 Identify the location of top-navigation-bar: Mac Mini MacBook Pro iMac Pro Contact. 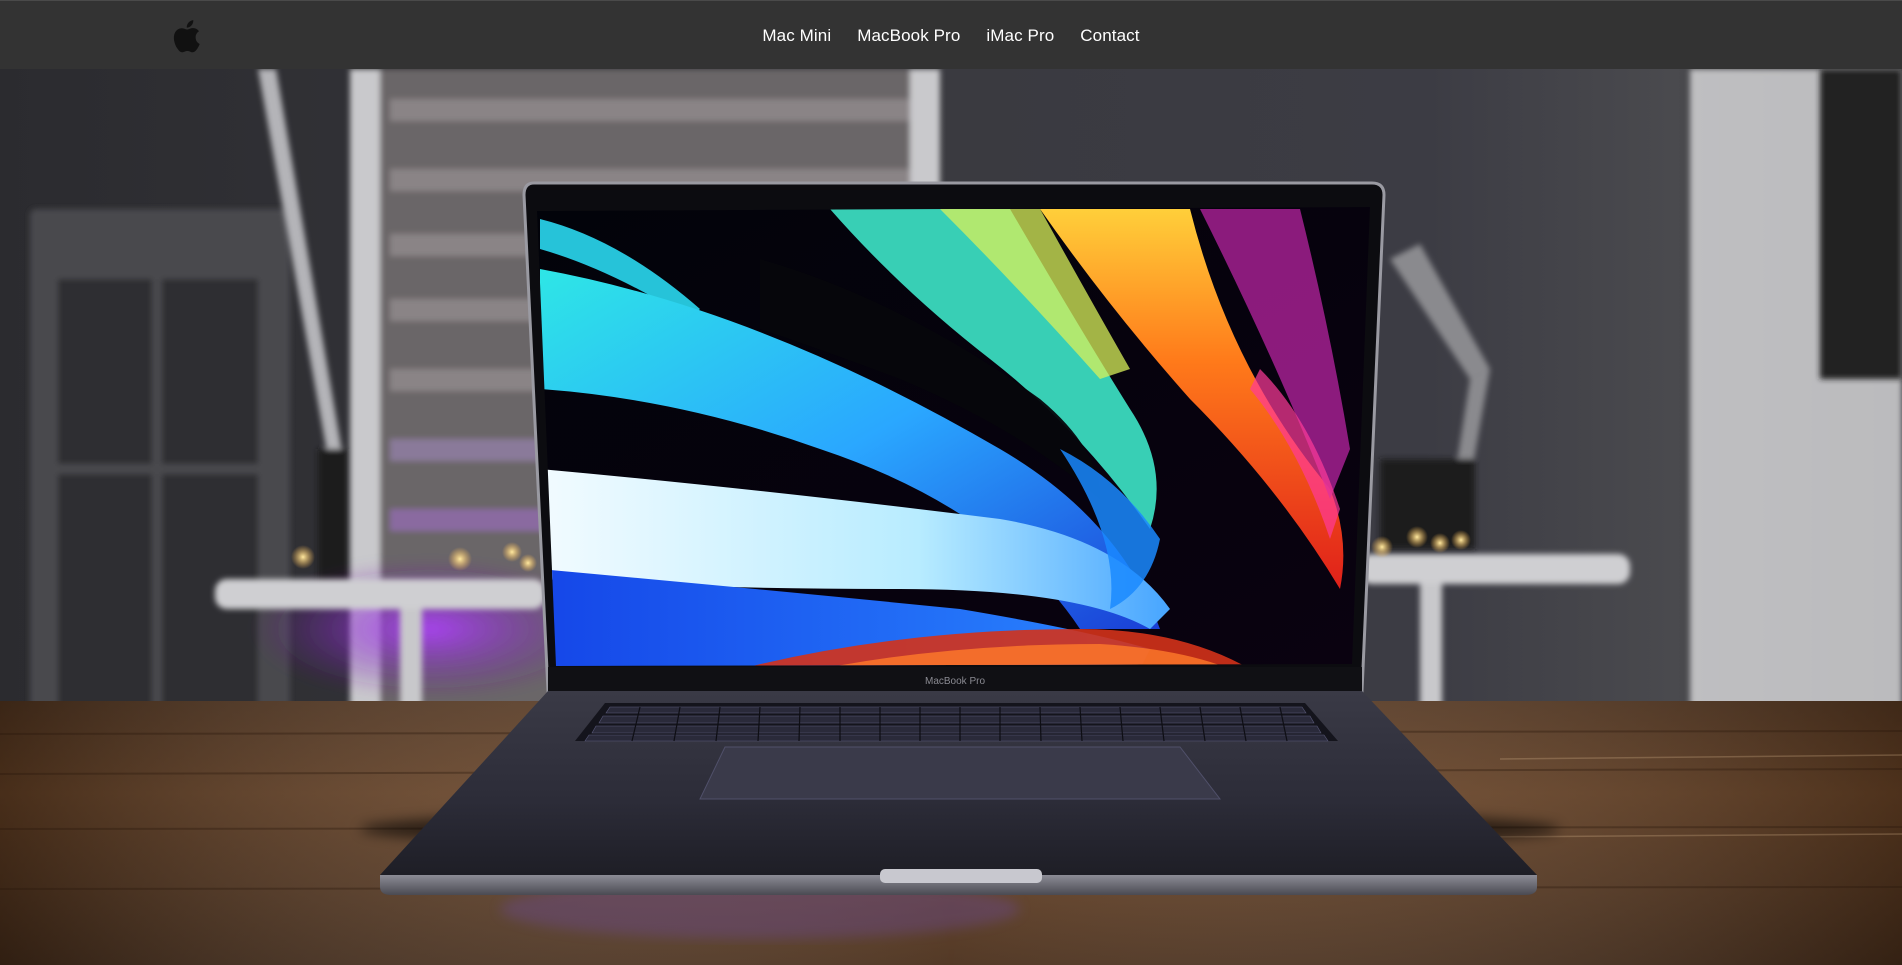
(951, 34).